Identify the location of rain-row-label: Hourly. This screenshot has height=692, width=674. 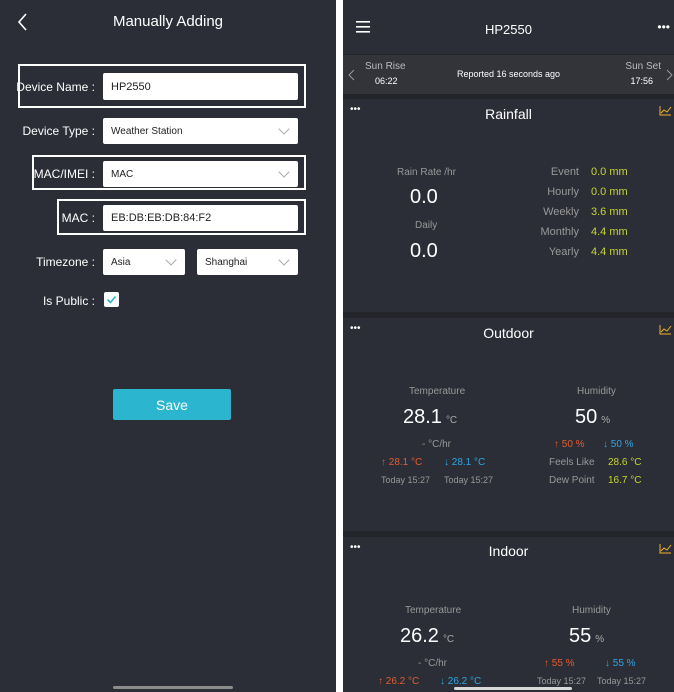
(563, 192).